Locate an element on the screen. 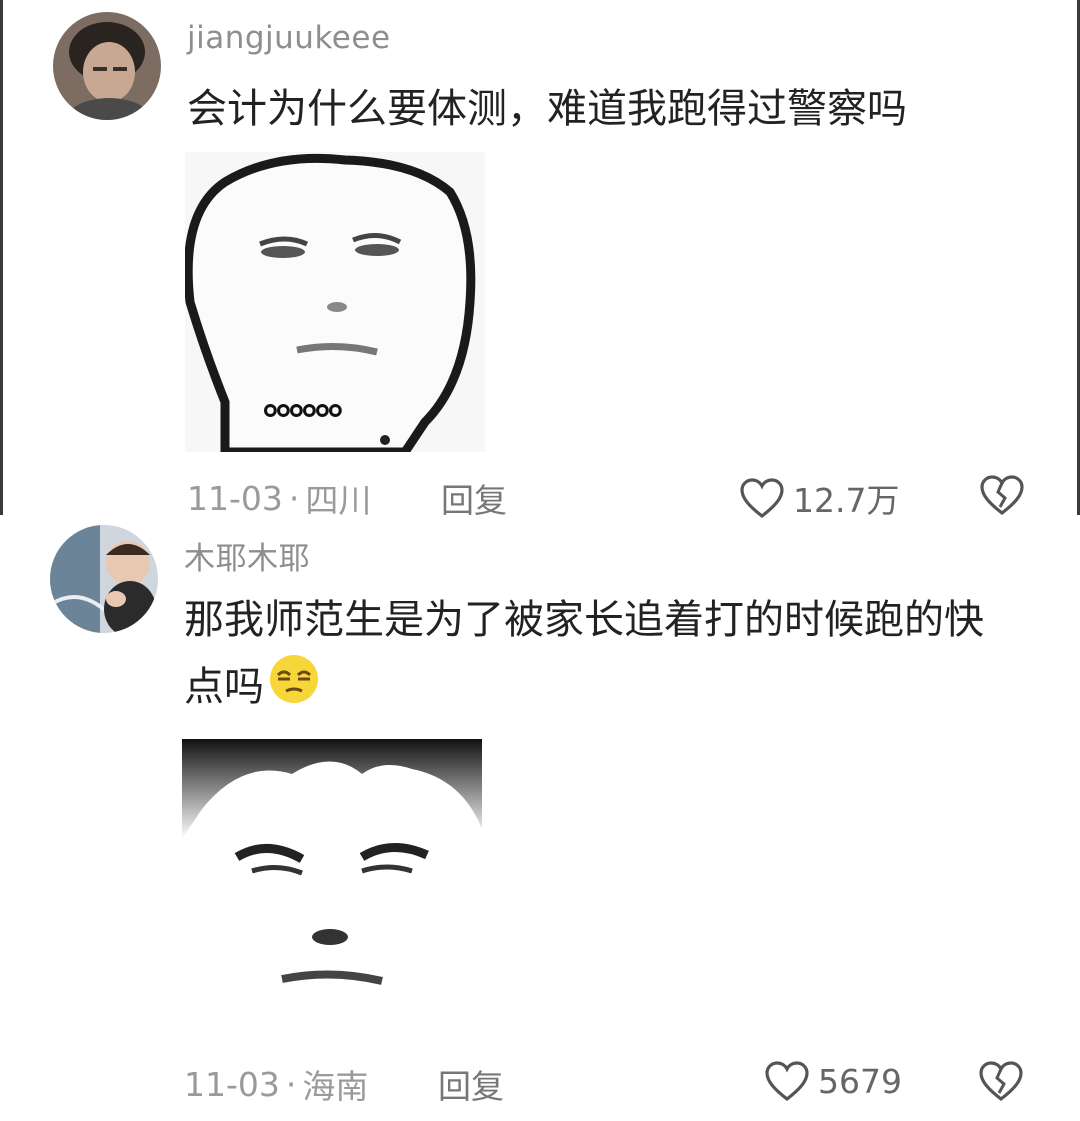 This screenshot has height=1121, width=1080. username: 木耶木耶 is located at coordinates (247, 555).